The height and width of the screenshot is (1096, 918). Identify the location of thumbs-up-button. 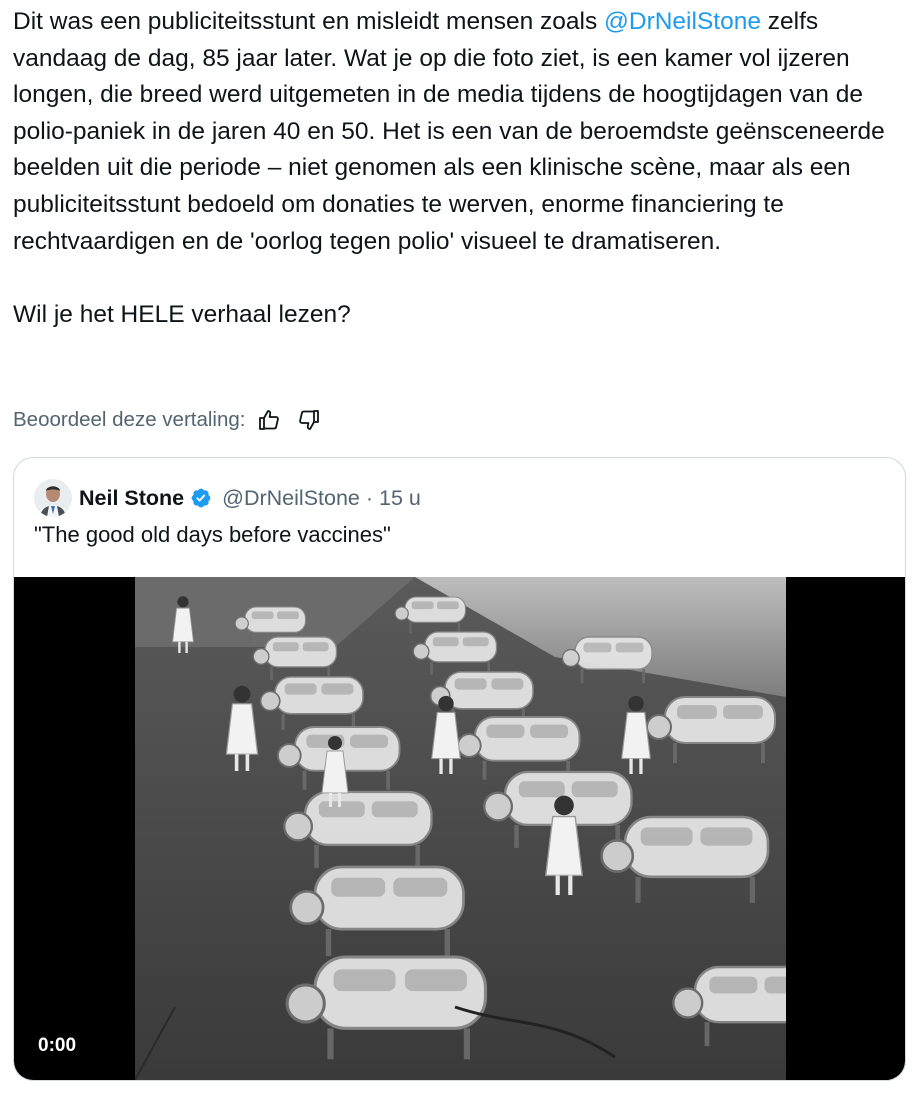
(269, 420).